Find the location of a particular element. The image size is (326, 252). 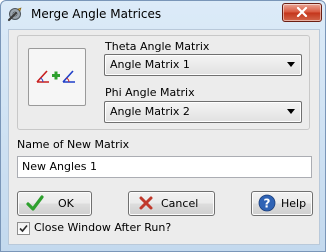

check-icon is located at coordinates (35, 204).